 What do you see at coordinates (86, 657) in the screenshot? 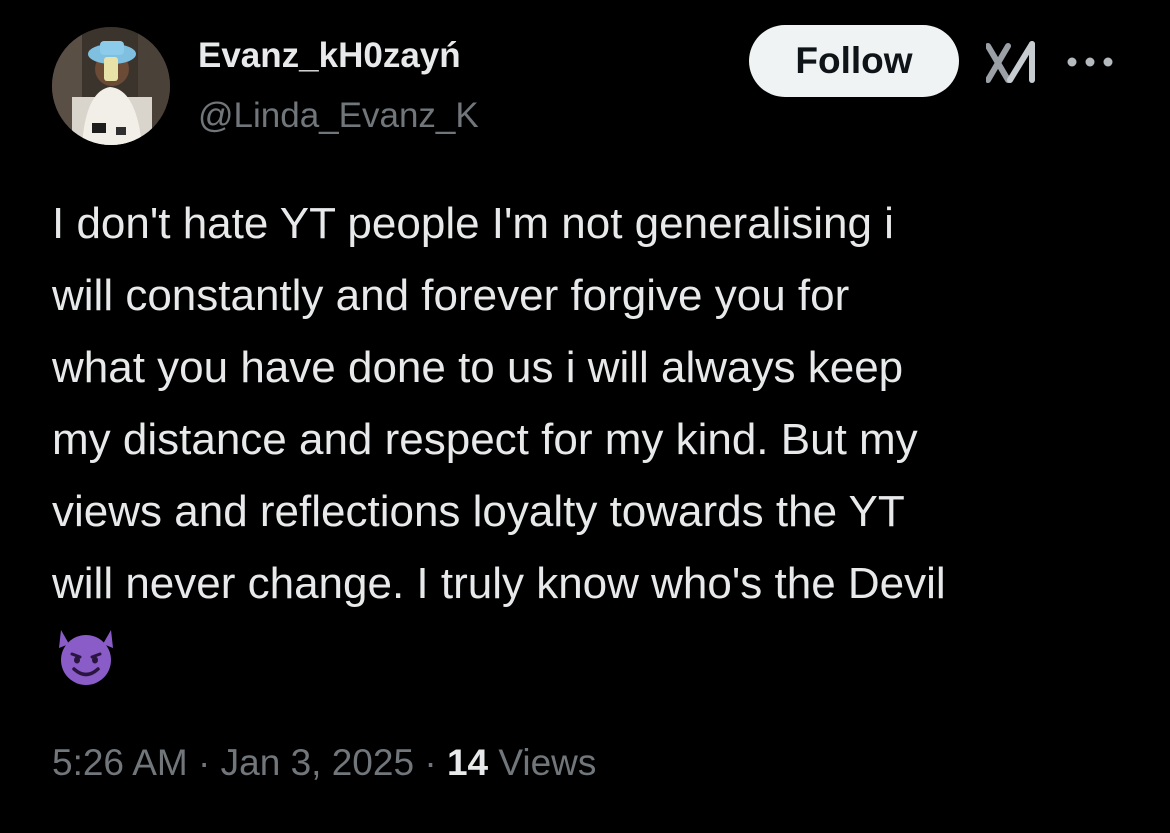
I see `smiling-face-with-horns-icon` at bounding box center [86, 657].